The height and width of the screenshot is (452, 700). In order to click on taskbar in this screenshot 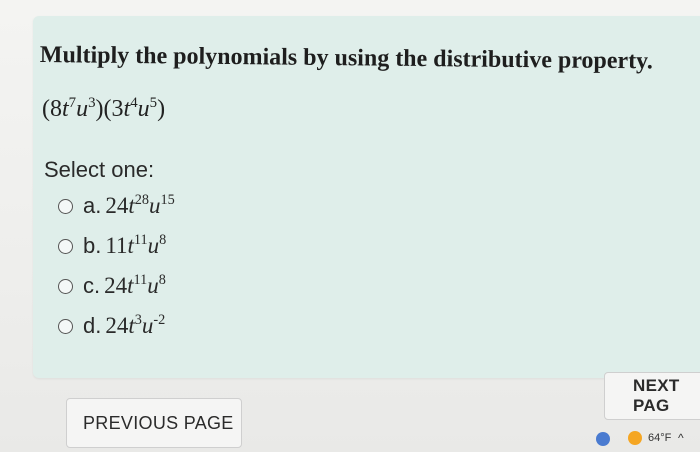, I will do `click(350, 441)`.